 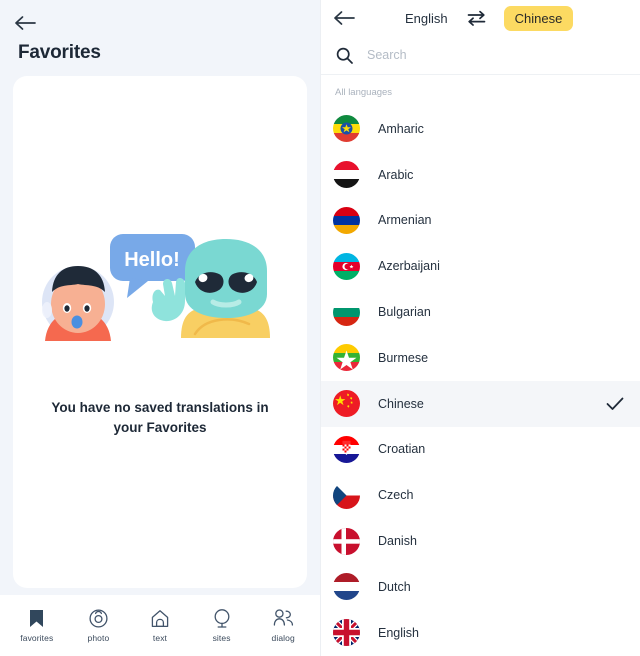 I want to click on language-row-dutch: Dutch, so click(x=480, y=587).